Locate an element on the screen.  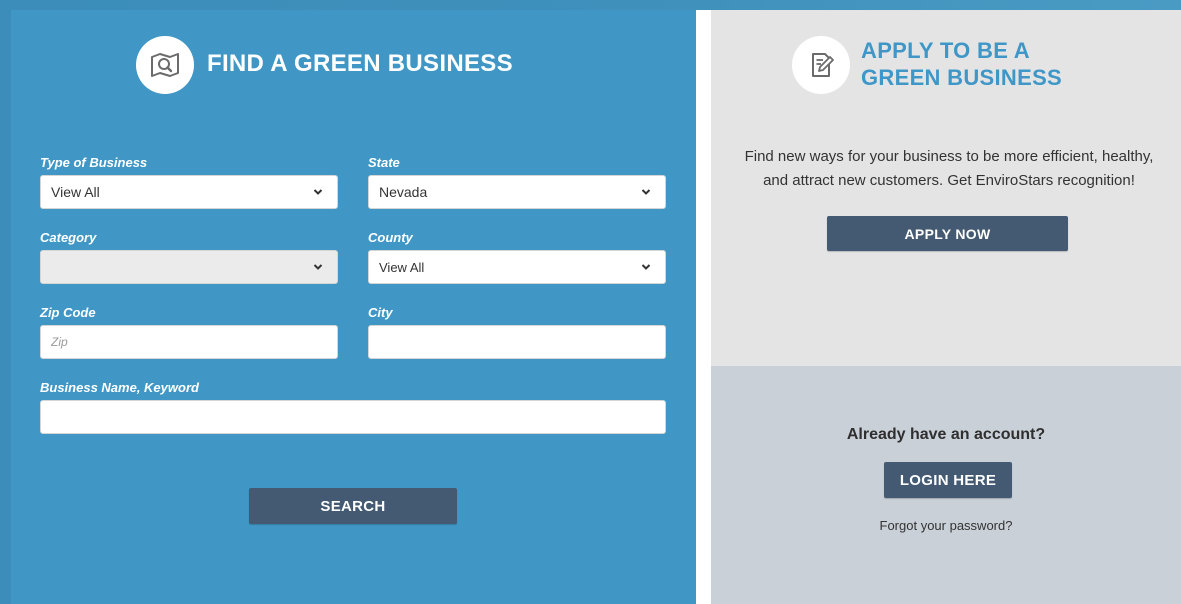
city-input is located at coordinates (517, 342).